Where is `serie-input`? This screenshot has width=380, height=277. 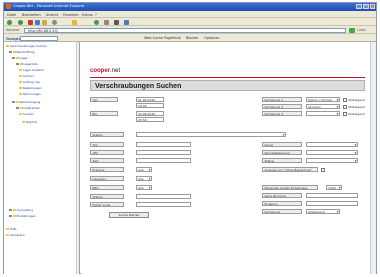
serie-input is located at coordinates (332, 195).